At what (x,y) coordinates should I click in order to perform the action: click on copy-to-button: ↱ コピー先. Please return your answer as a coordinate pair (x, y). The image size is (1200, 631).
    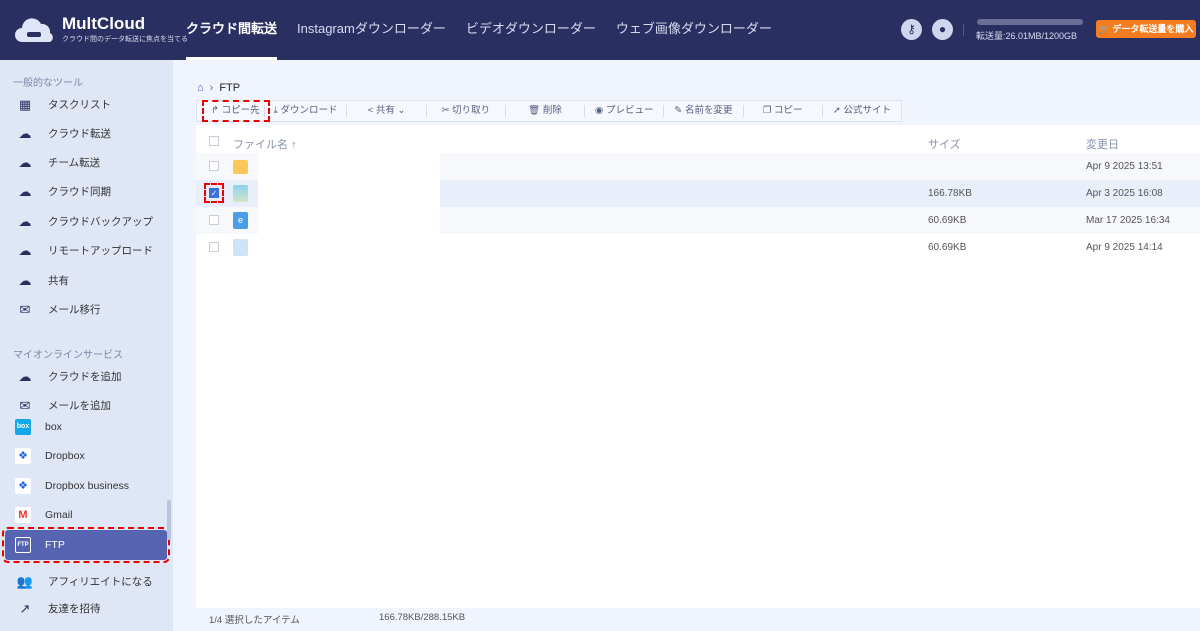
    Looking at the image, I should click on (236, 111).